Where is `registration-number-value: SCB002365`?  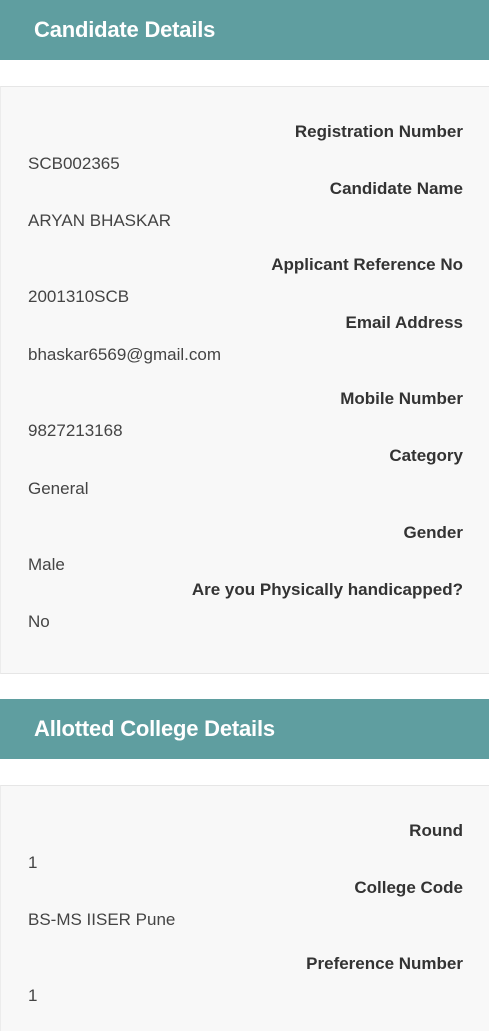
registration-number-value: SCB002365 is located at coordinates (74, 163).